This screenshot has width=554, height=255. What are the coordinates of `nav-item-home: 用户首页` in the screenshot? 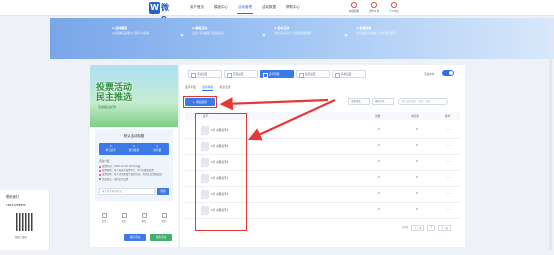 It's located at (197, 7).